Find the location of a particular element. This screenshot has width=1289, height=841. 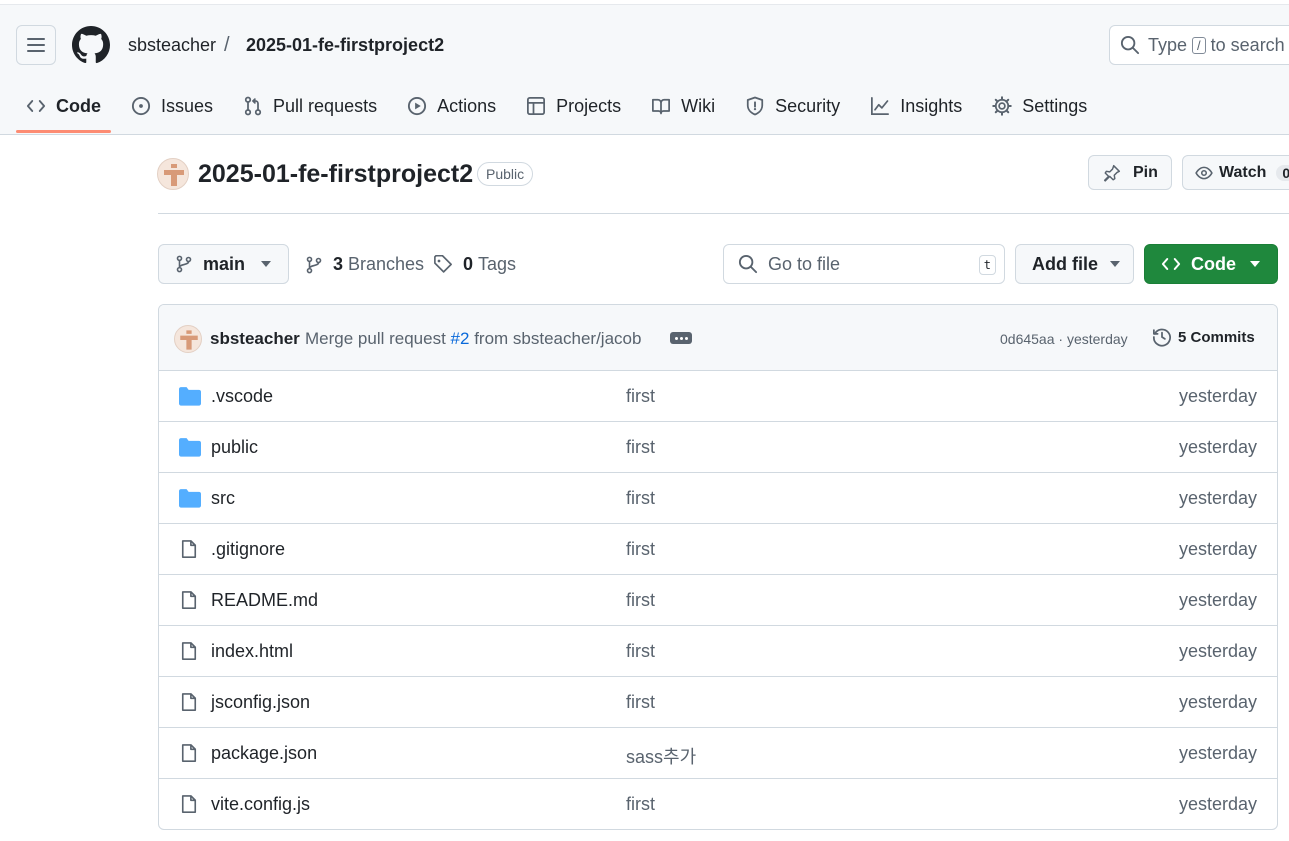

tab-projects: Projects is located at coordinates (573, 106).